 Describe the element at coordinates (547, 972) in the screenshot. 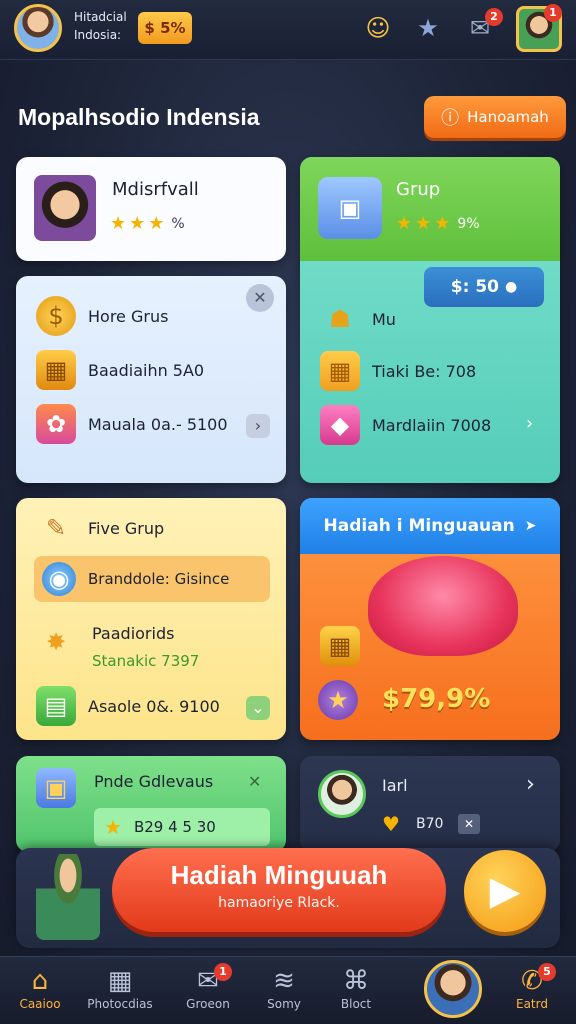

I see `nav-chat-badge: 5` at that location.